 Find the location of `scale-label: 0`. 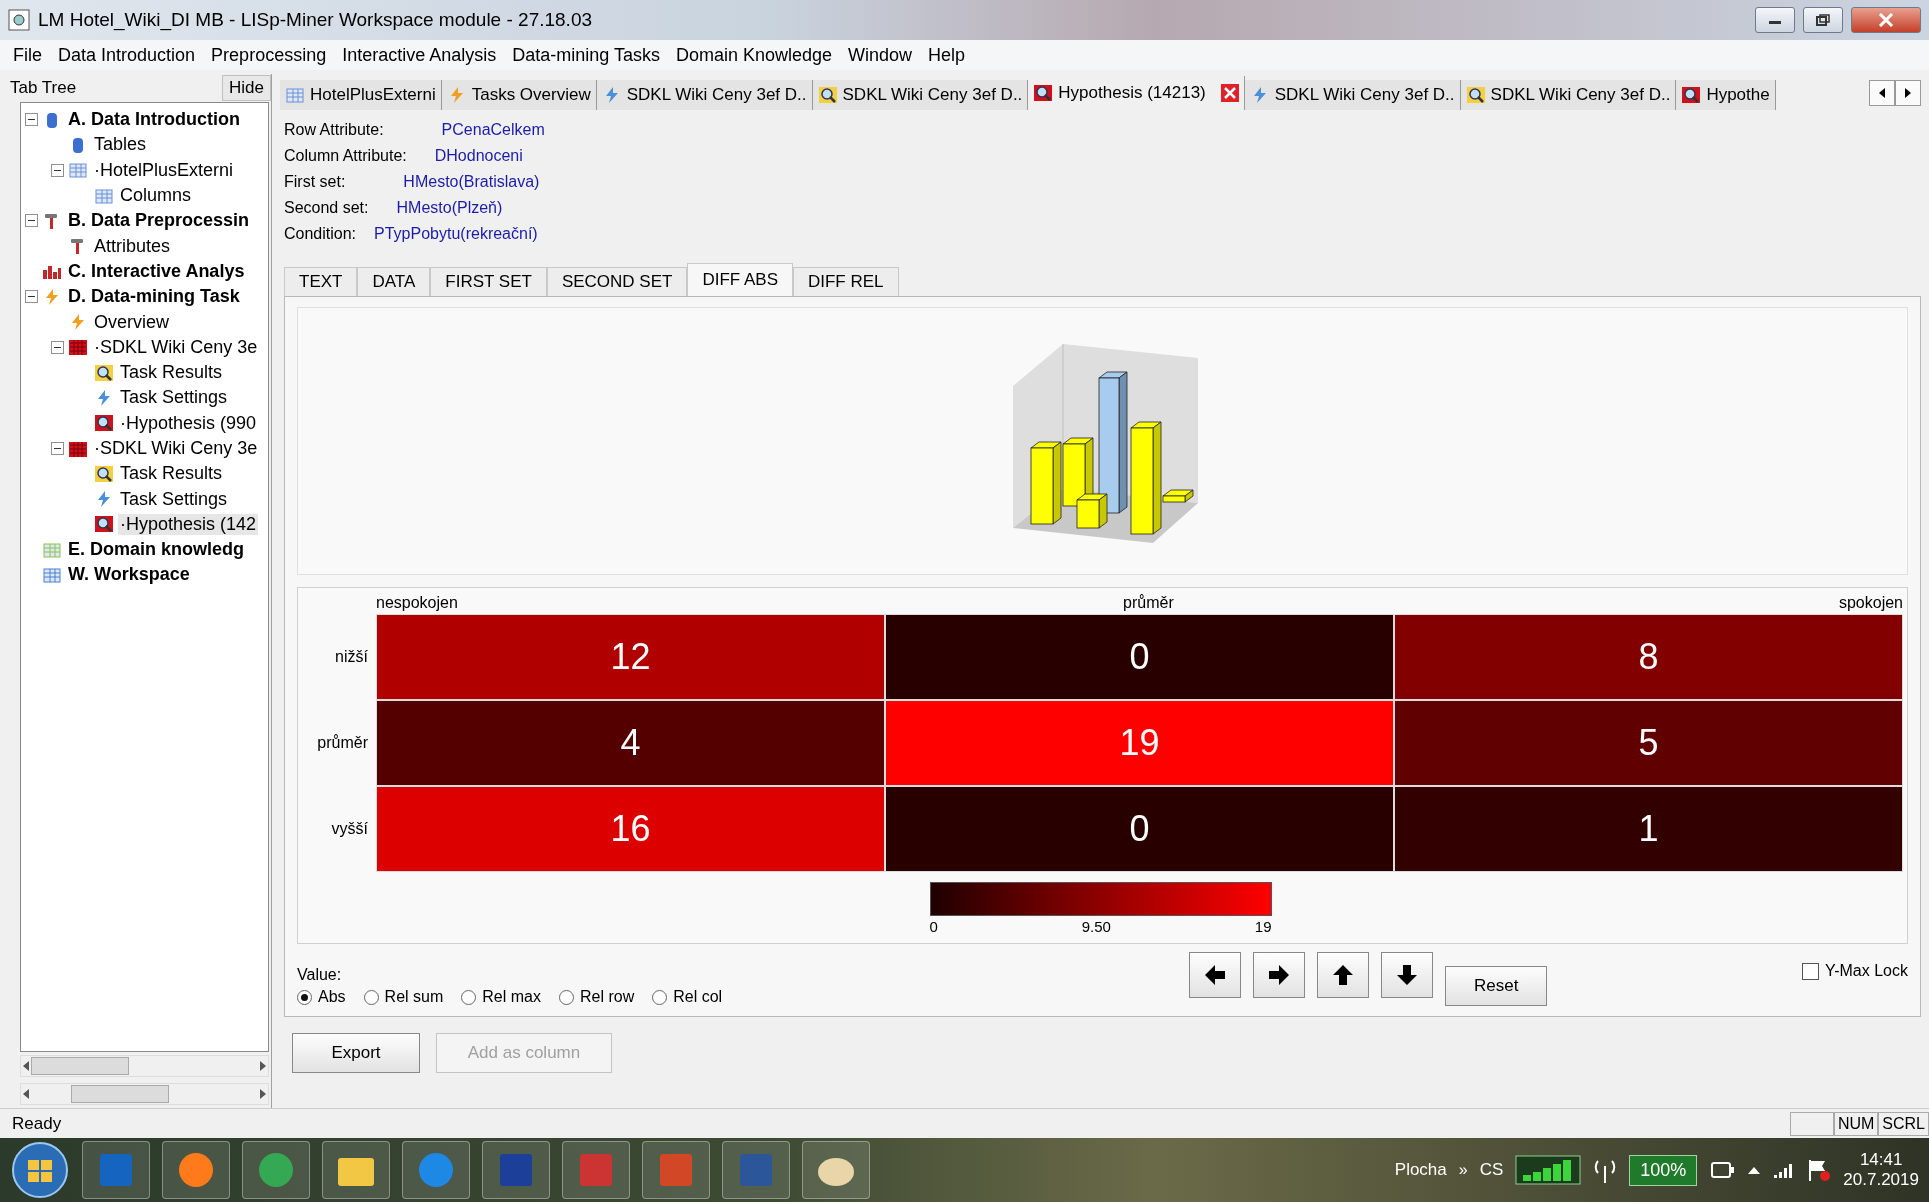

scale-label: 0 is located at coordinates (933, 926).